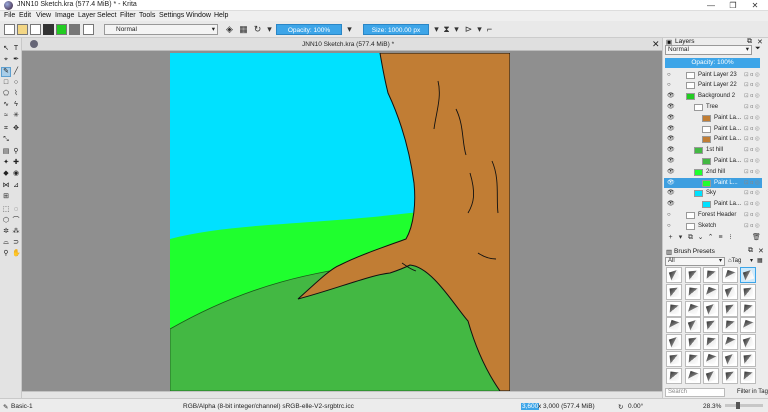  Describe the element at coordinates (396, 29) in the screenshot. I see `brush-size-slider: Size: 1000.00 px` at that location.